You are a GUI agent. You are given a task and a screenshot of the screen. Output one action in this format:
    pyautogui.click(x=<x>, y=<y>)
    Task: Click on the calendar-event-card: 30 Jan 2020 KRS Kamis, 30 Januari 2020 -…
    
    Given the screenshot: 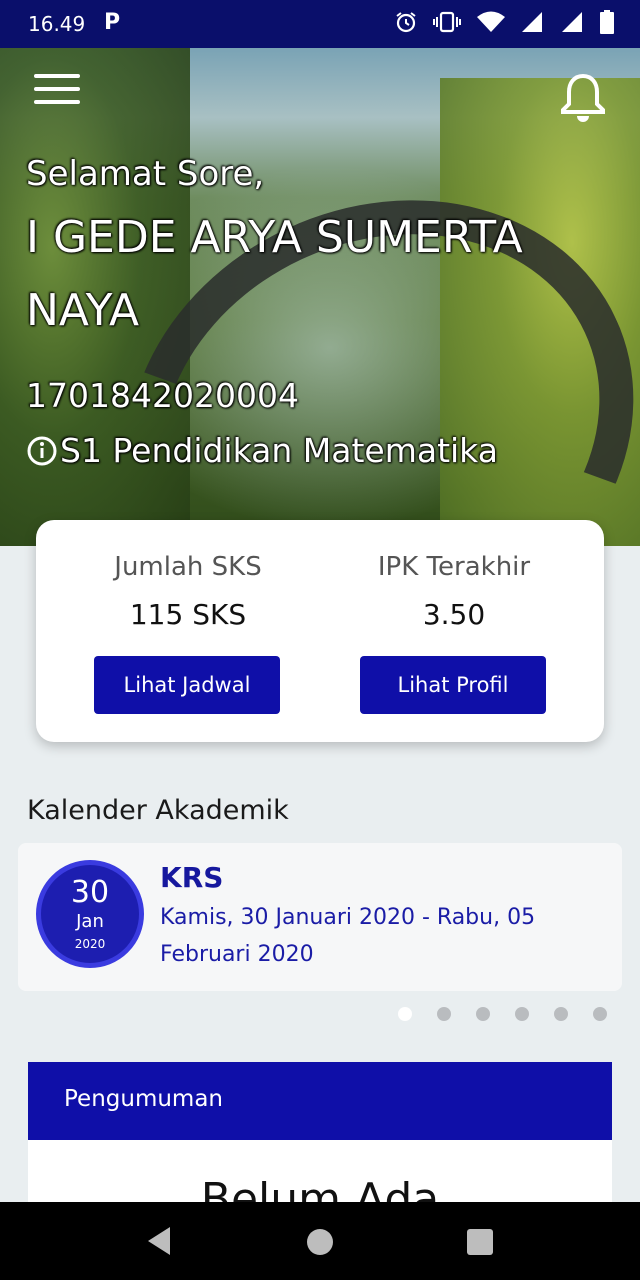 What is the action you would take?
    pyautogui.click(x=320, y=917)
    